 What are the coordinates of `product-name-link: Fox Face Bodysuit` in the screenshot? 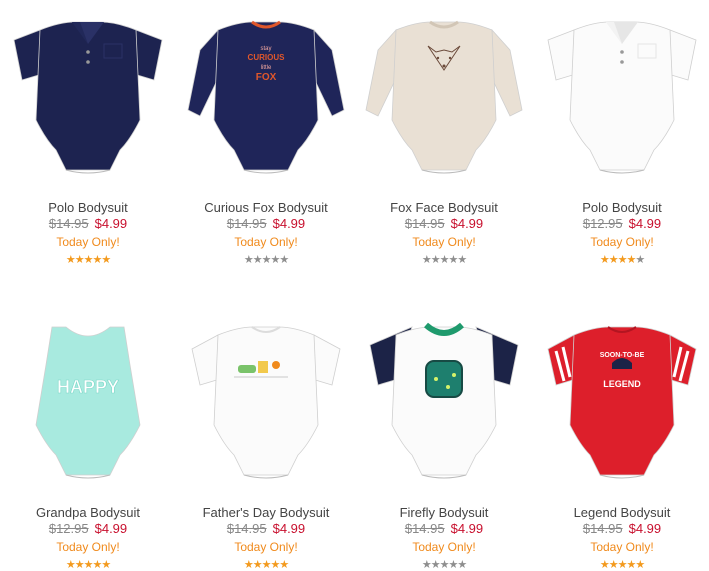 It's located at (444, 207).